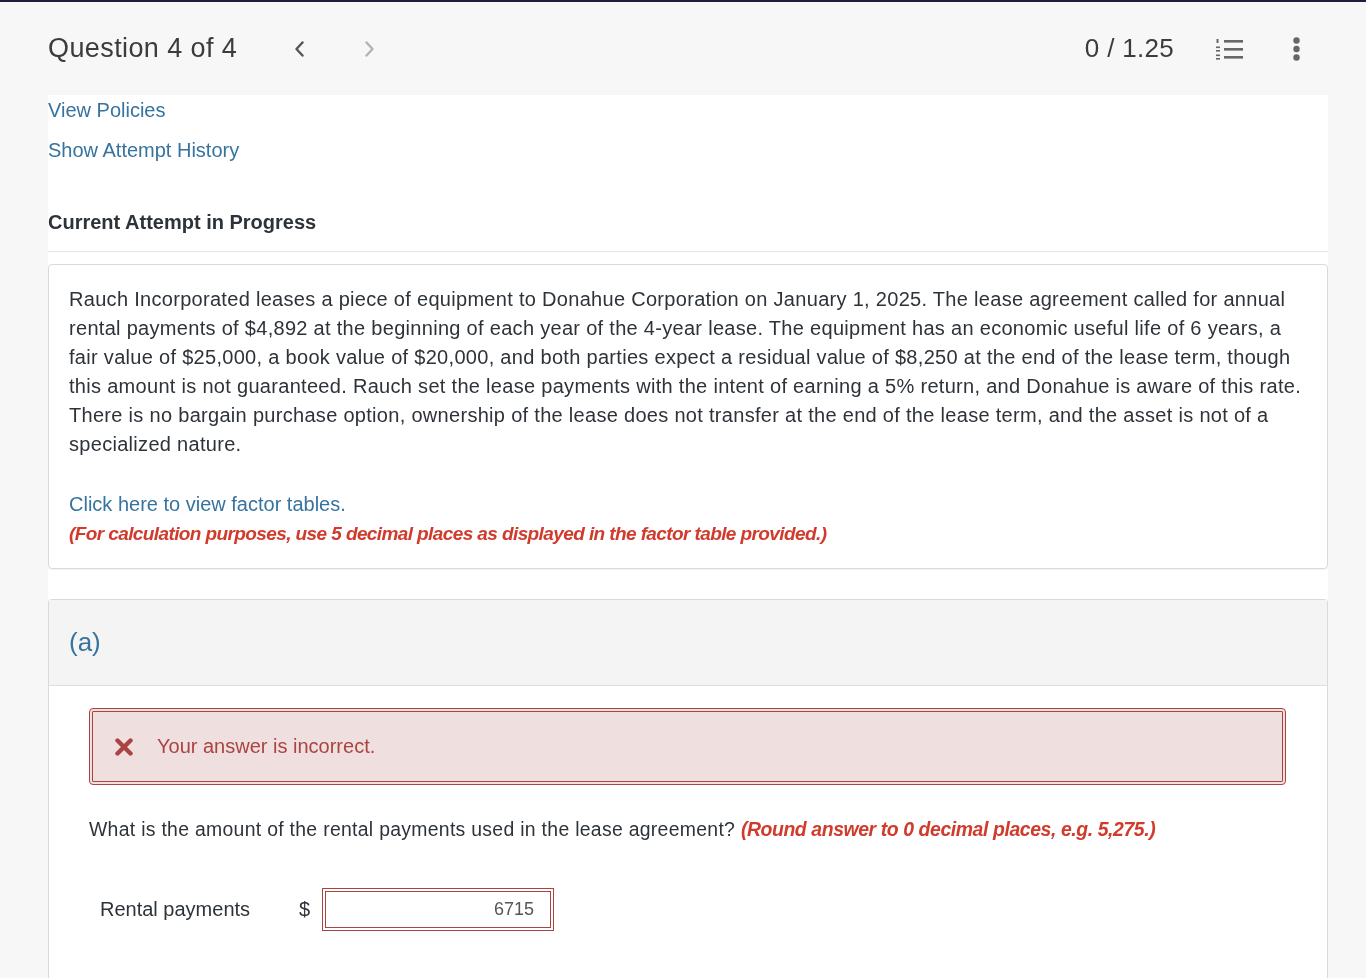  Describe the element at coordinates (124, 746) in the screenshot. I see `cross-icon` at that location.